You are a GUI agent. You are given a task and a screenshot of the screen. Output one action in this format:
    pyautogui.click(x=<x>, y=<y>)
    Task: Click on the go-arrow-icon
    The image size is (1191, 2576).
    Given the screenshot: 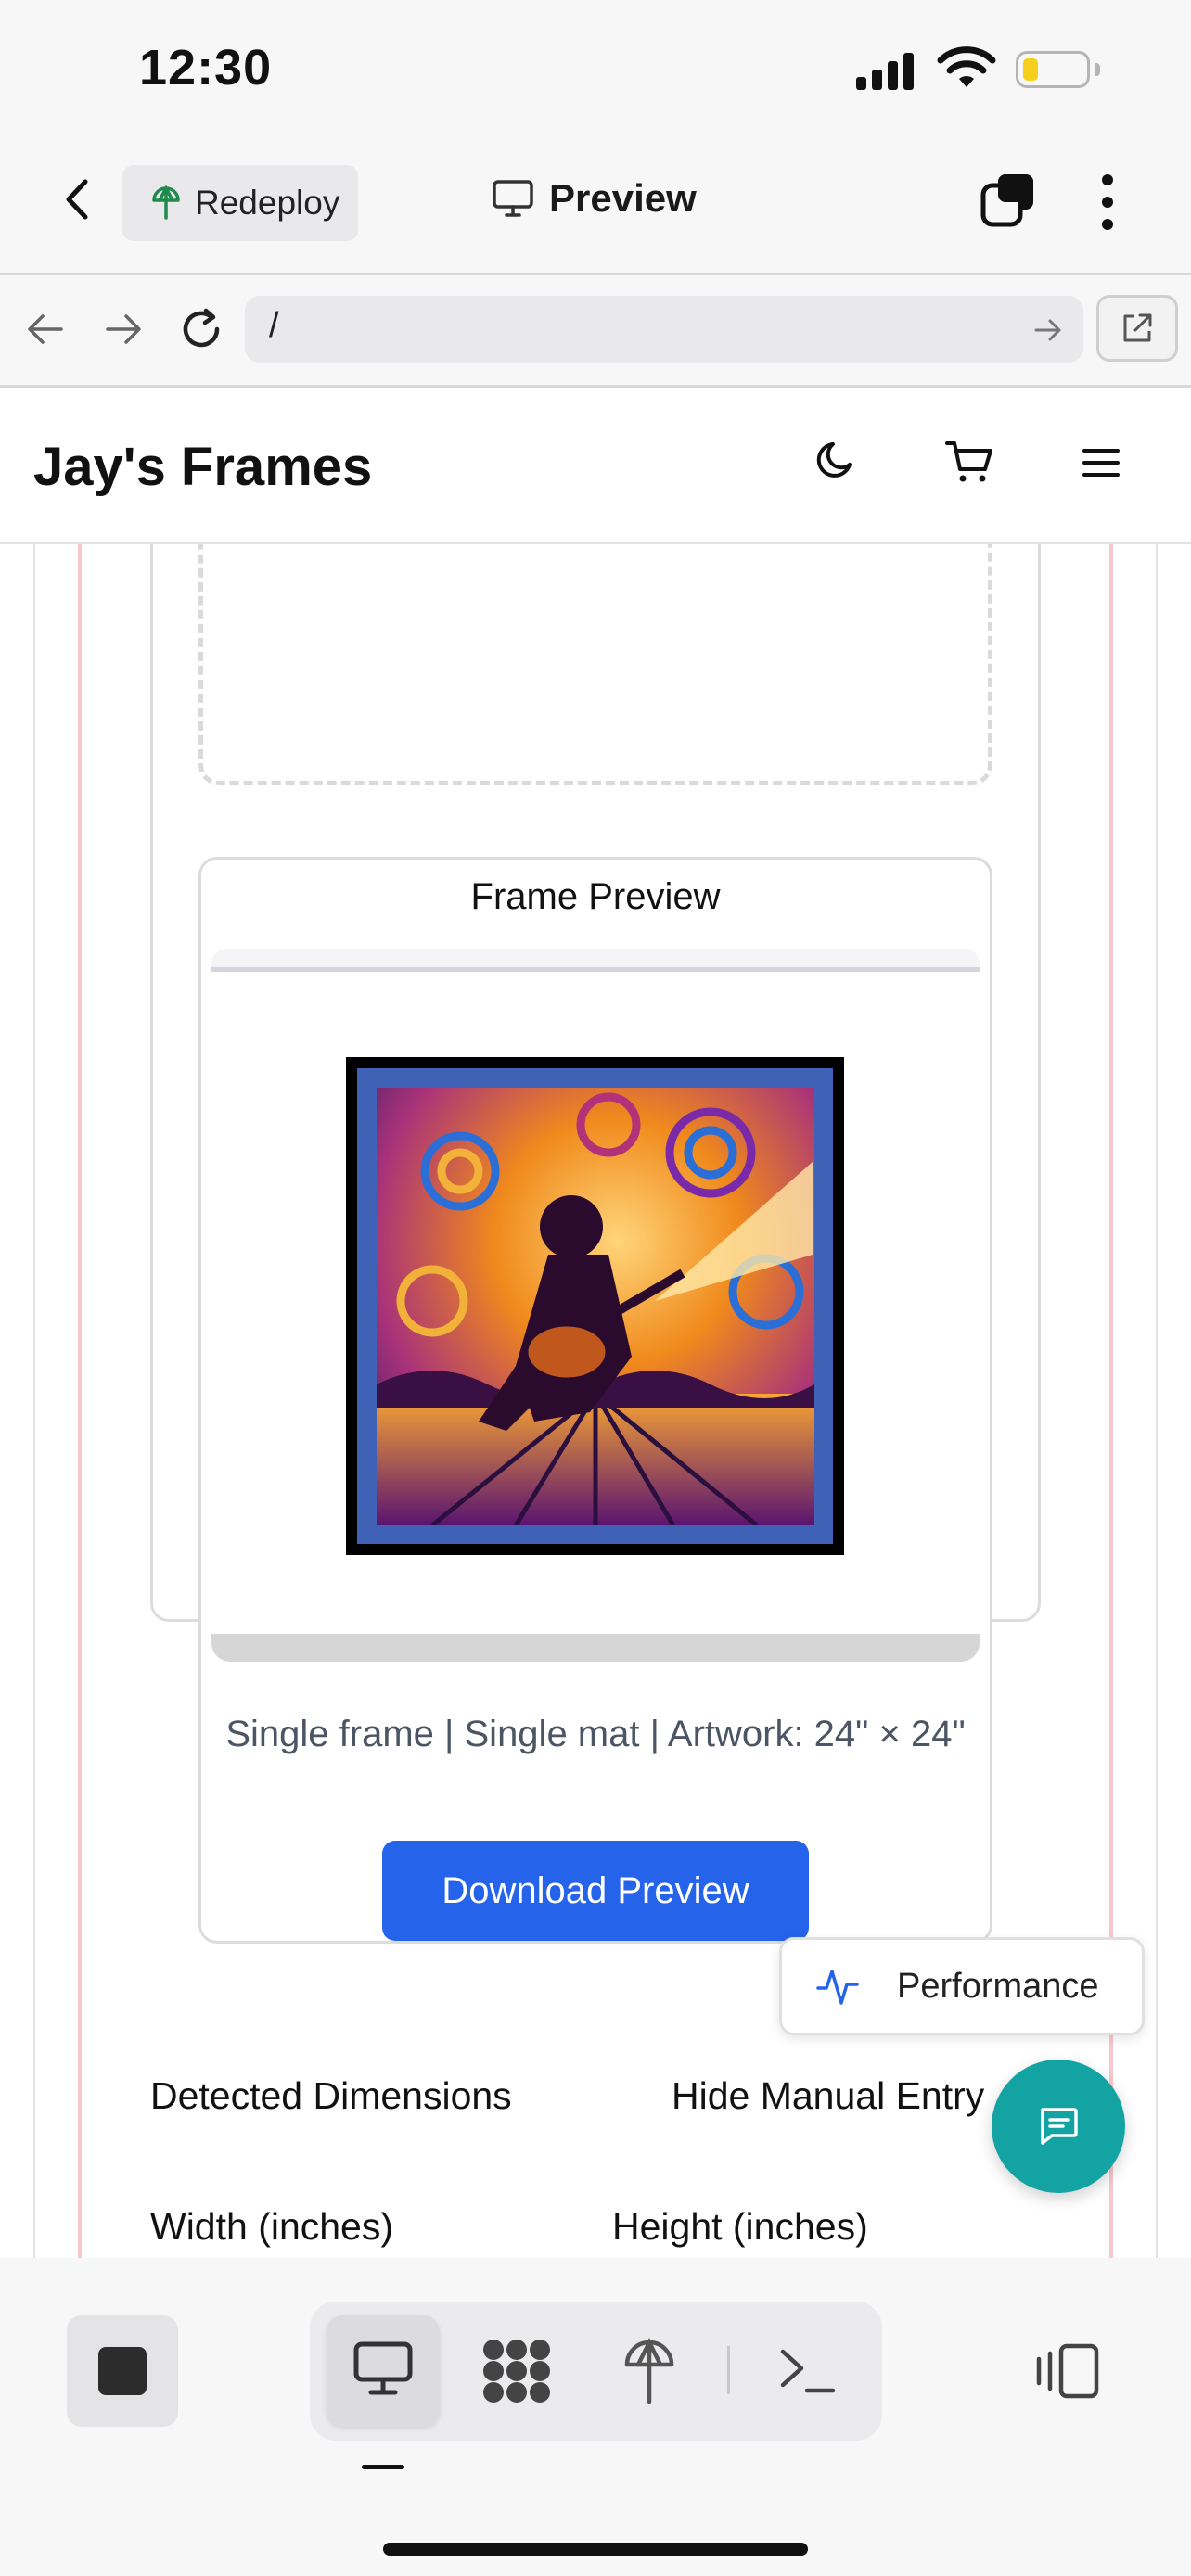 What is the action you would take?
    pyautogui.click(x=1048, y=330)
    